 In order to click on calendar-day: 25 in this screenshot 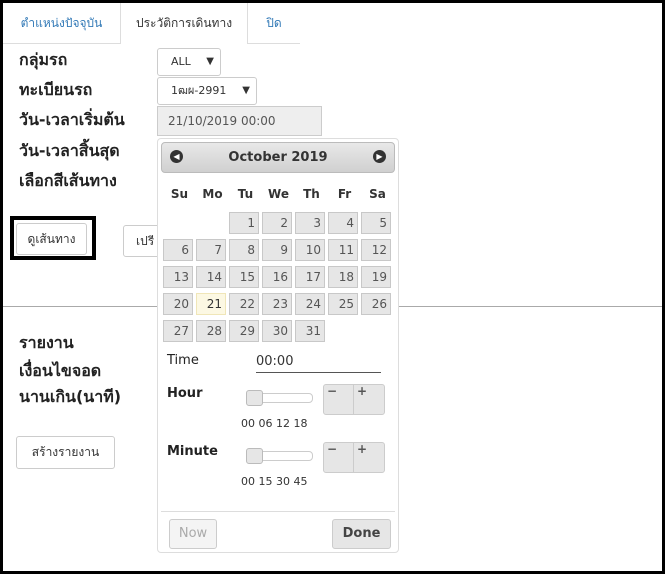, I will do `click(343, 304)`.